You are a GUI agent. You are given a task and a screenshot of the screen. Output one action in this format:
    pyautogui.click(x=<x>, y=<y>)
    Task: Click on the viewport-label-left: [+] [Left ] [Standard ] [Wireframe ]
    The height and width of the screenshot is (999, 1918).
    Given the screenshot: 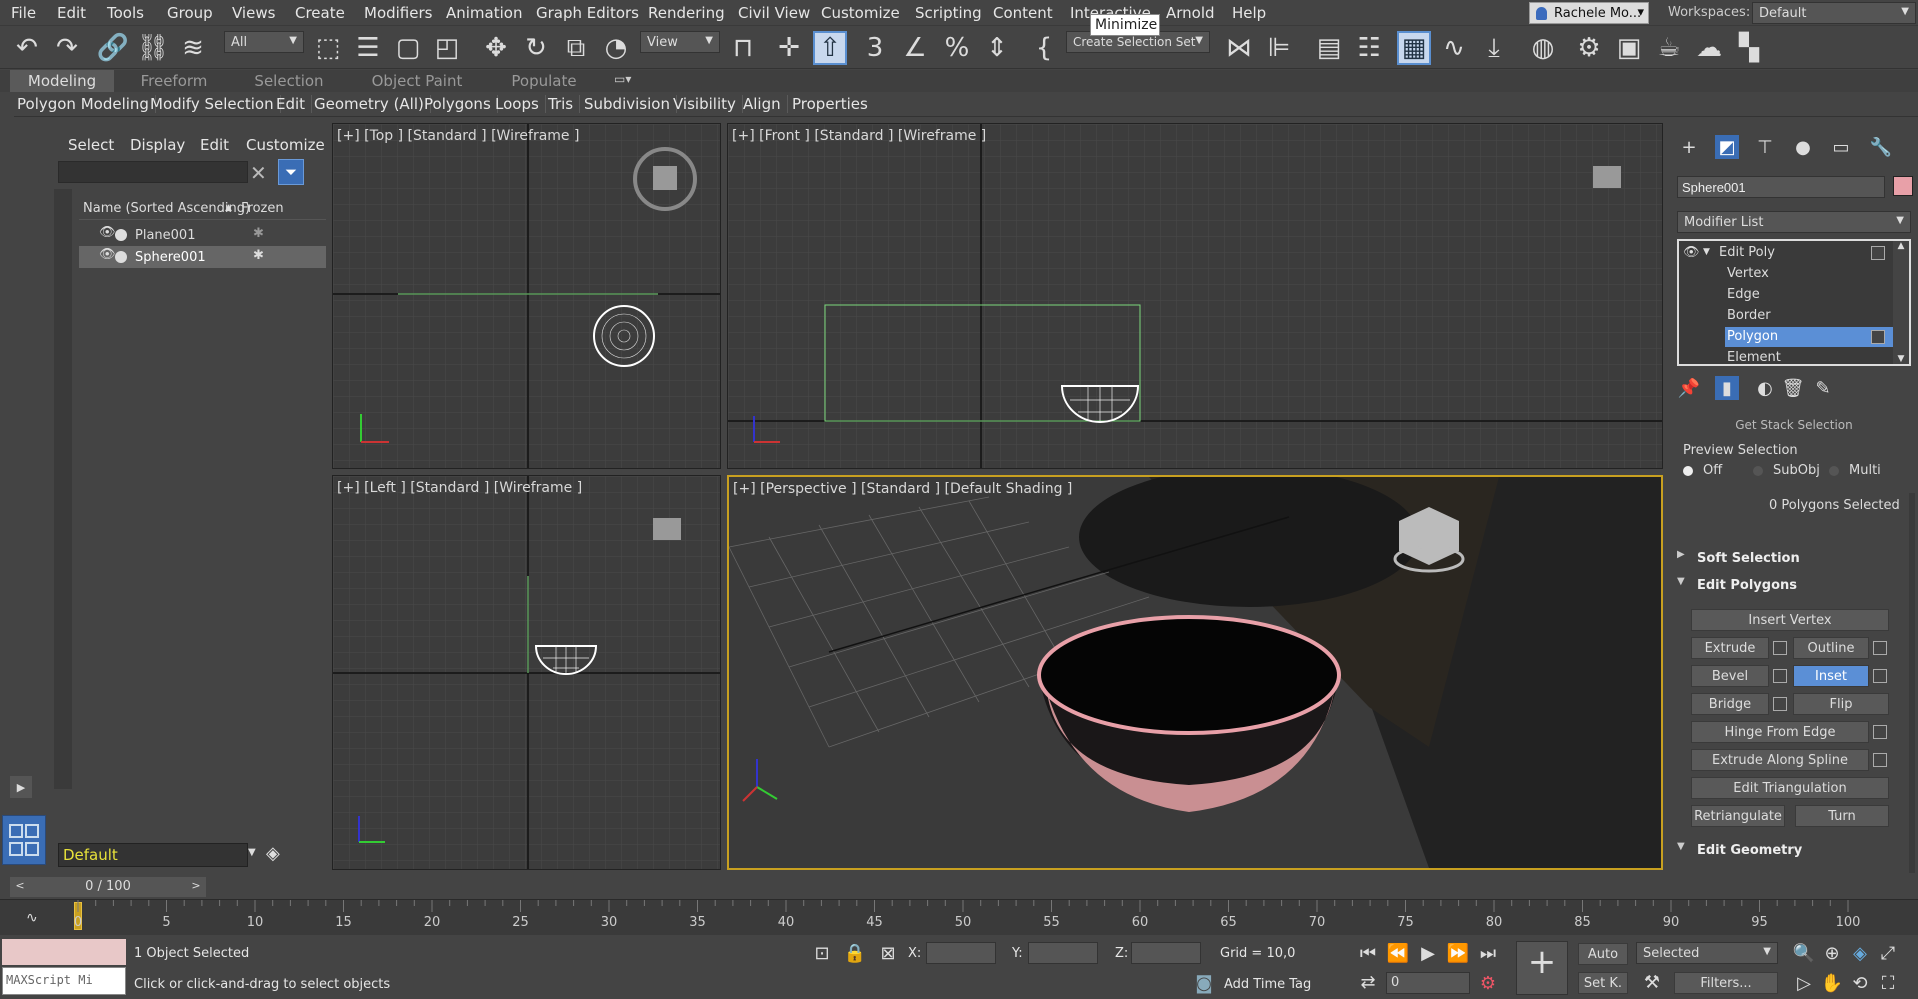 What is the action you would take?
    pyautogui.click(x=459, y=488)
    